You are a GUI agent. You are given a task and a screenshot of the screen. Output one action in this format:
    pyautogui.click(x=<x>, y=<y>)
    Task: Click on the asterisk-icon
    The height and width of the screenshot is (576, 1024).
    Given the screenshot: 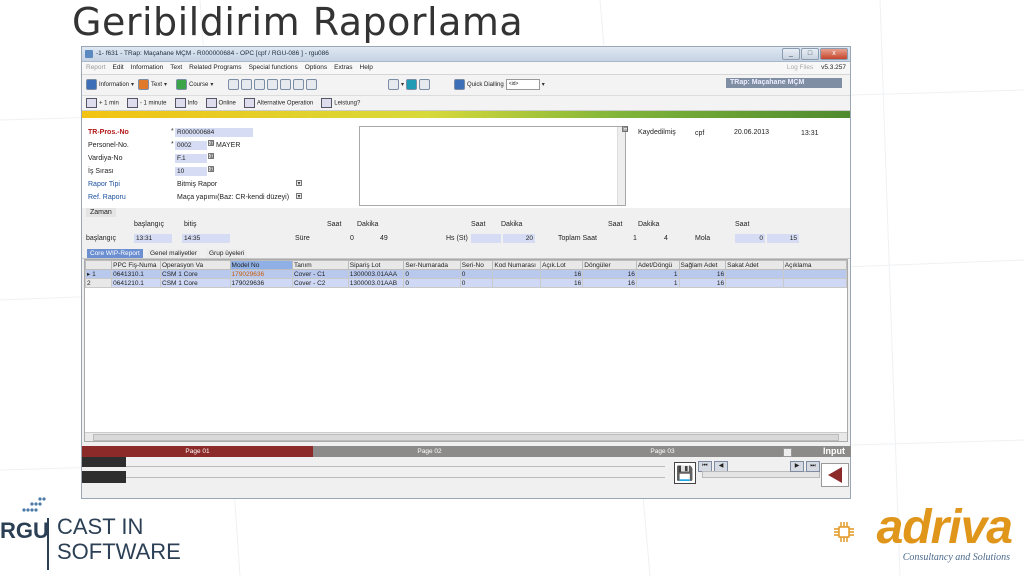 What is the action you would take?
    pyautogui.click(x=233, y=84)
    